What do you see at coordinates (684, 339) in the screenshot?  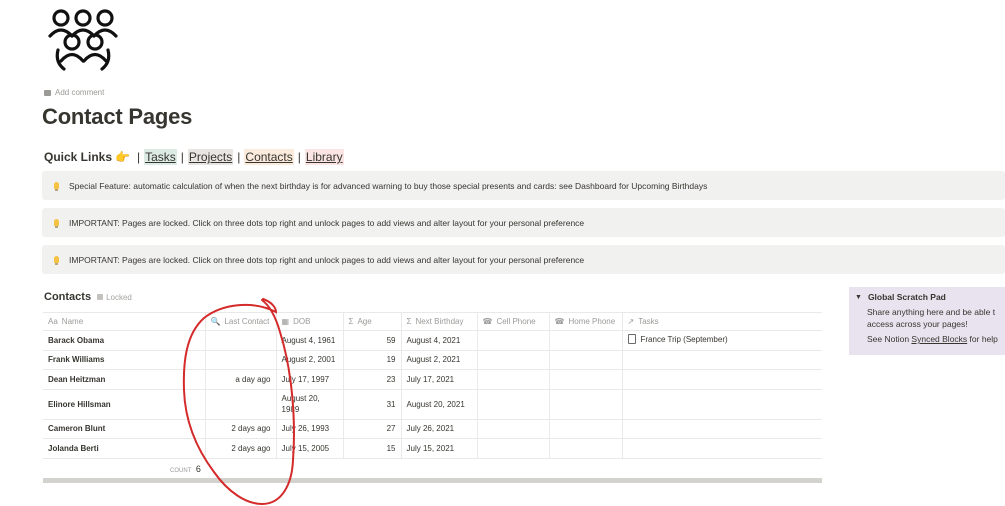 I see `task-link: France Trip (September)` at bounding box center [684, 339].